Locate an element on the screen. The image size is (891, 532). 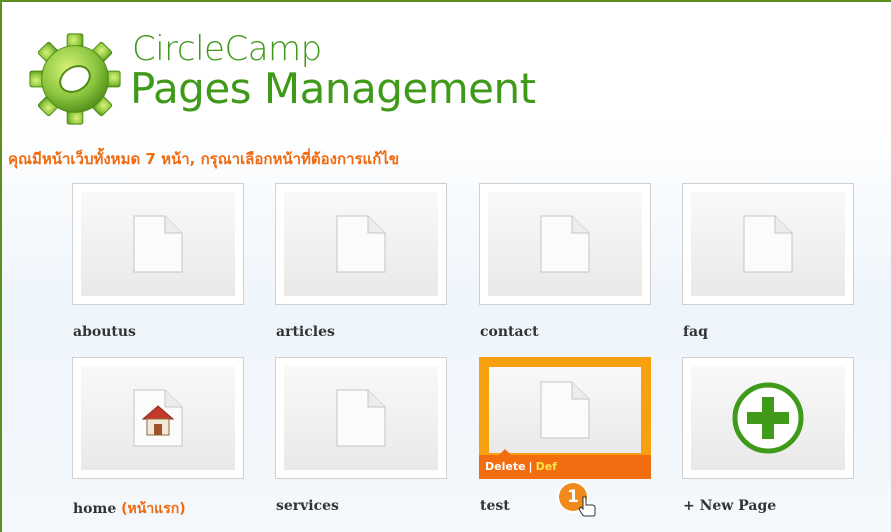
page-card-faq is located at coordinates (768, 244).